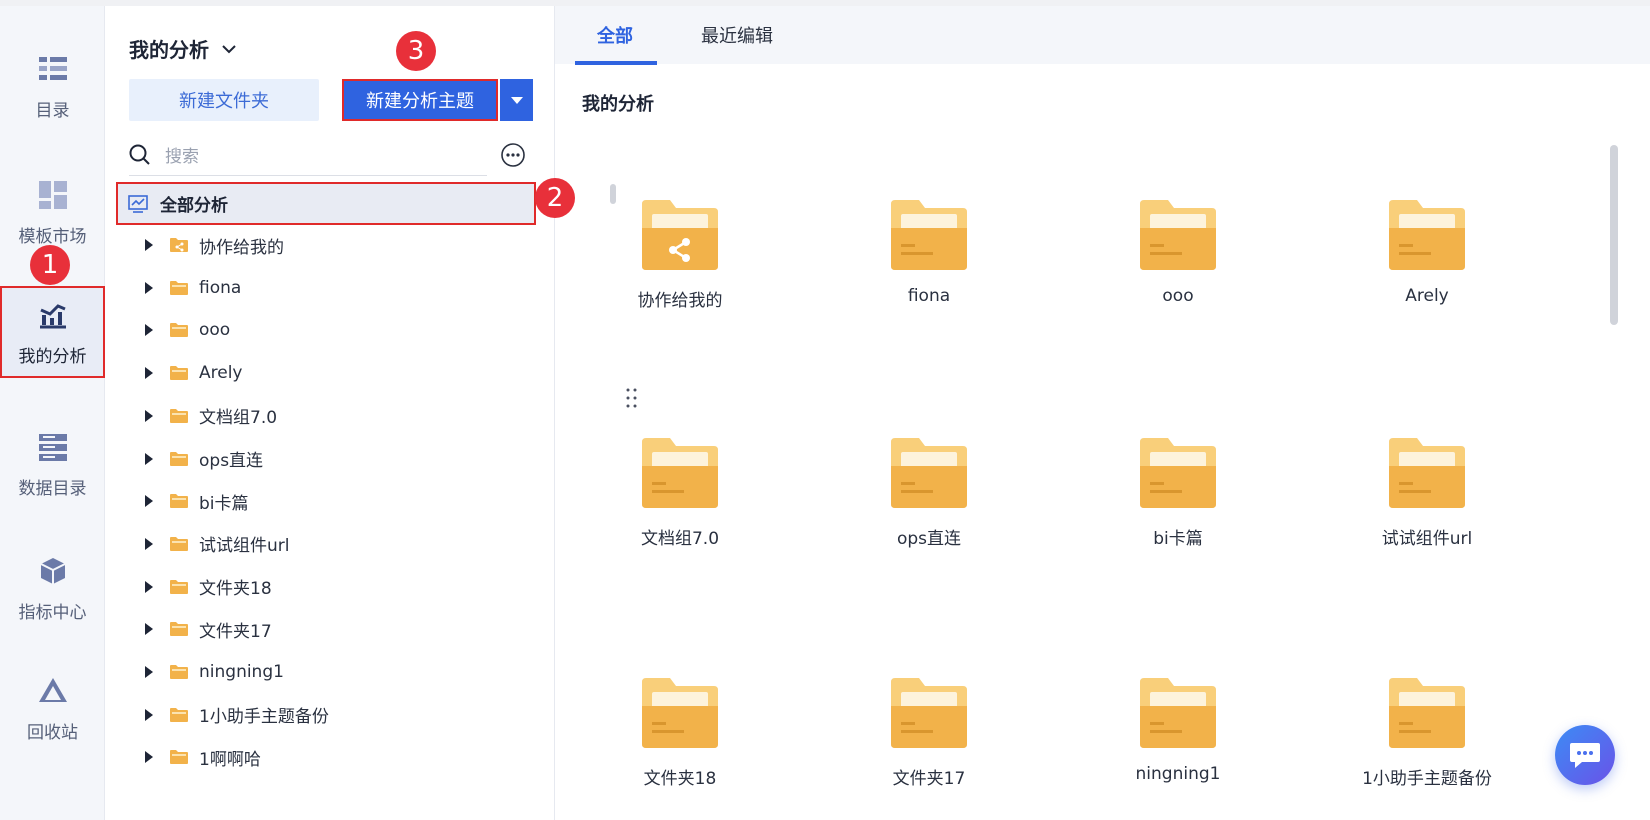 The width and height of the screenshot is (1650, 820). Describe the element at coordinates (420, 100) in the screenshot. I see `new-topic-button: 新建分析主题` at that location.